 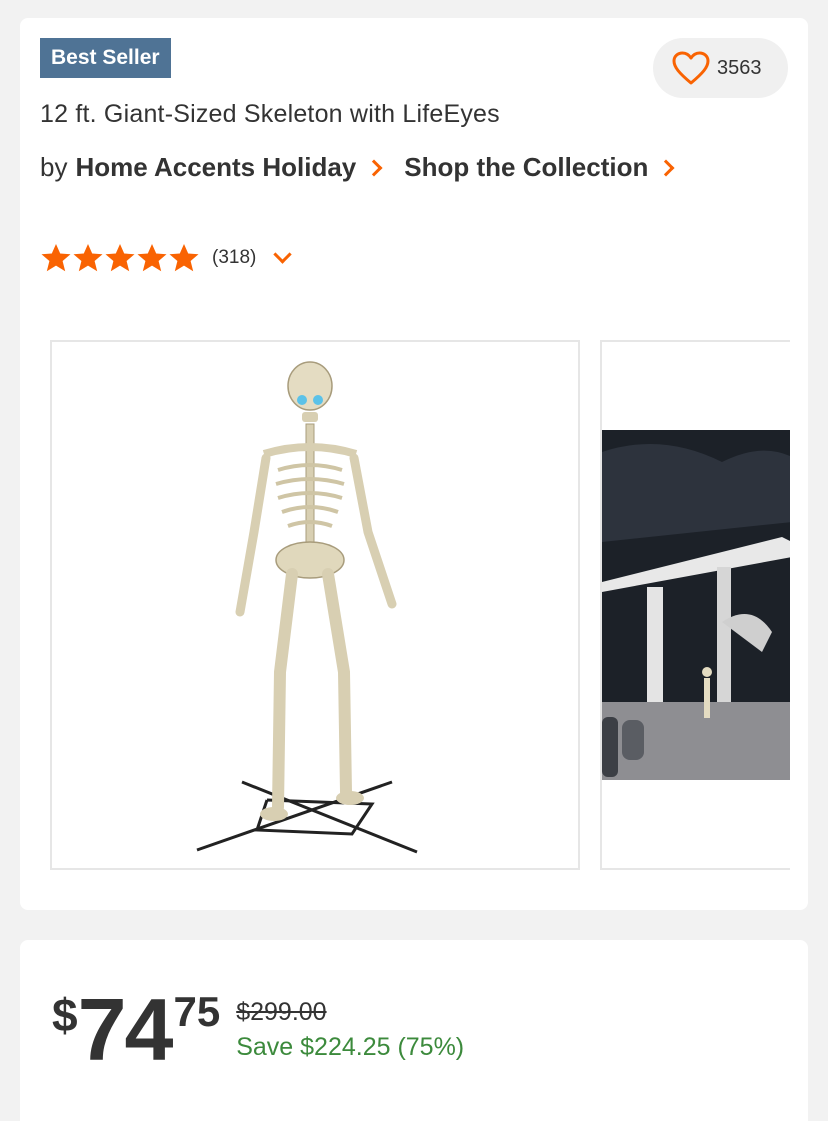 I want to click on was-price: $299.00, so click(x=281, y=1012).